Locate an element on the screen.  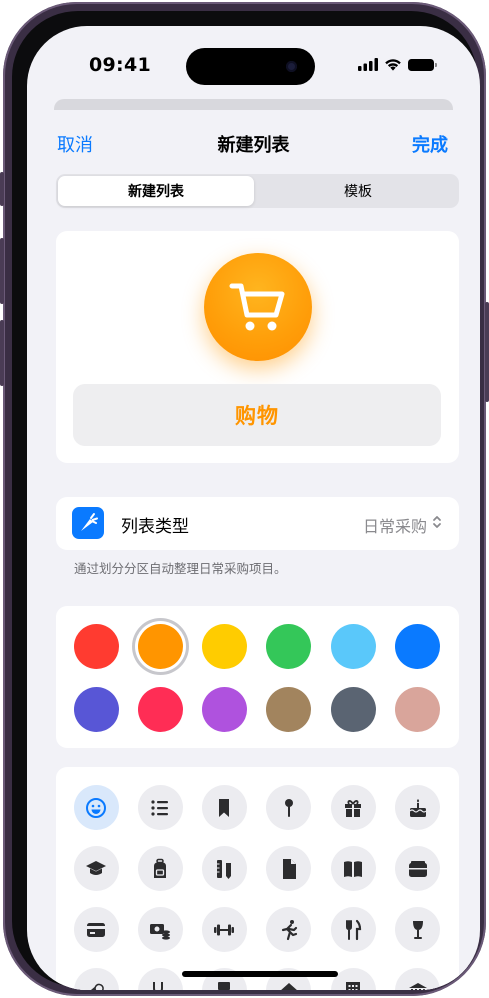
document-icon is located at coordinates (289, 868).